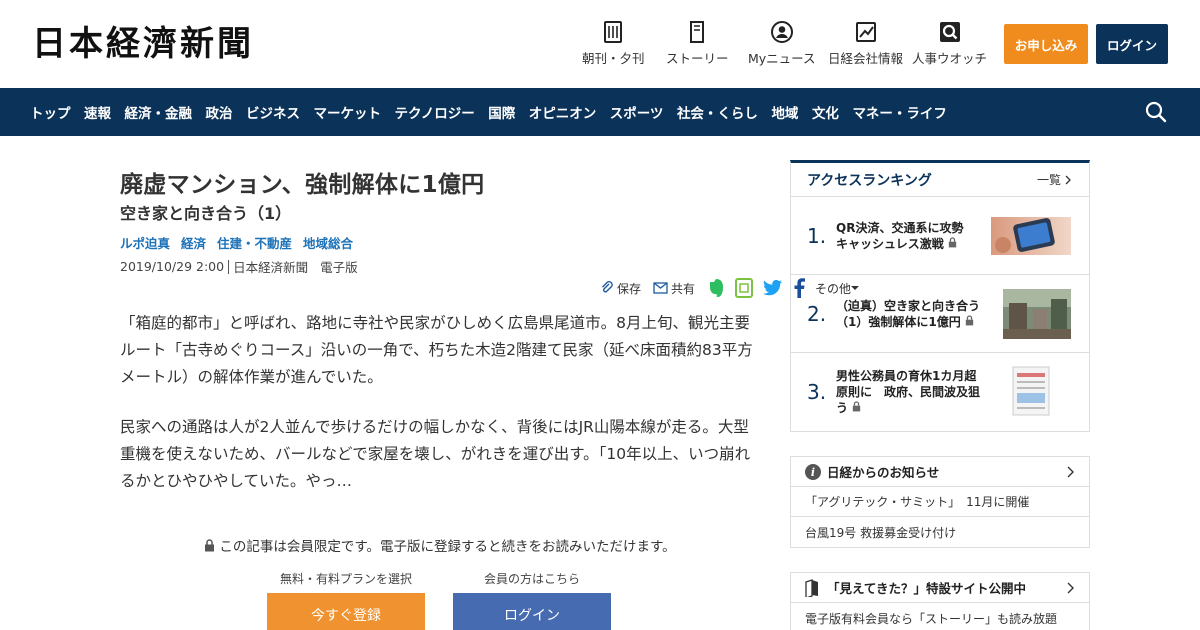 This screenshot has width=1200, height=630. I want to click on tag-link: 住建・不動産, so click(254, 242).